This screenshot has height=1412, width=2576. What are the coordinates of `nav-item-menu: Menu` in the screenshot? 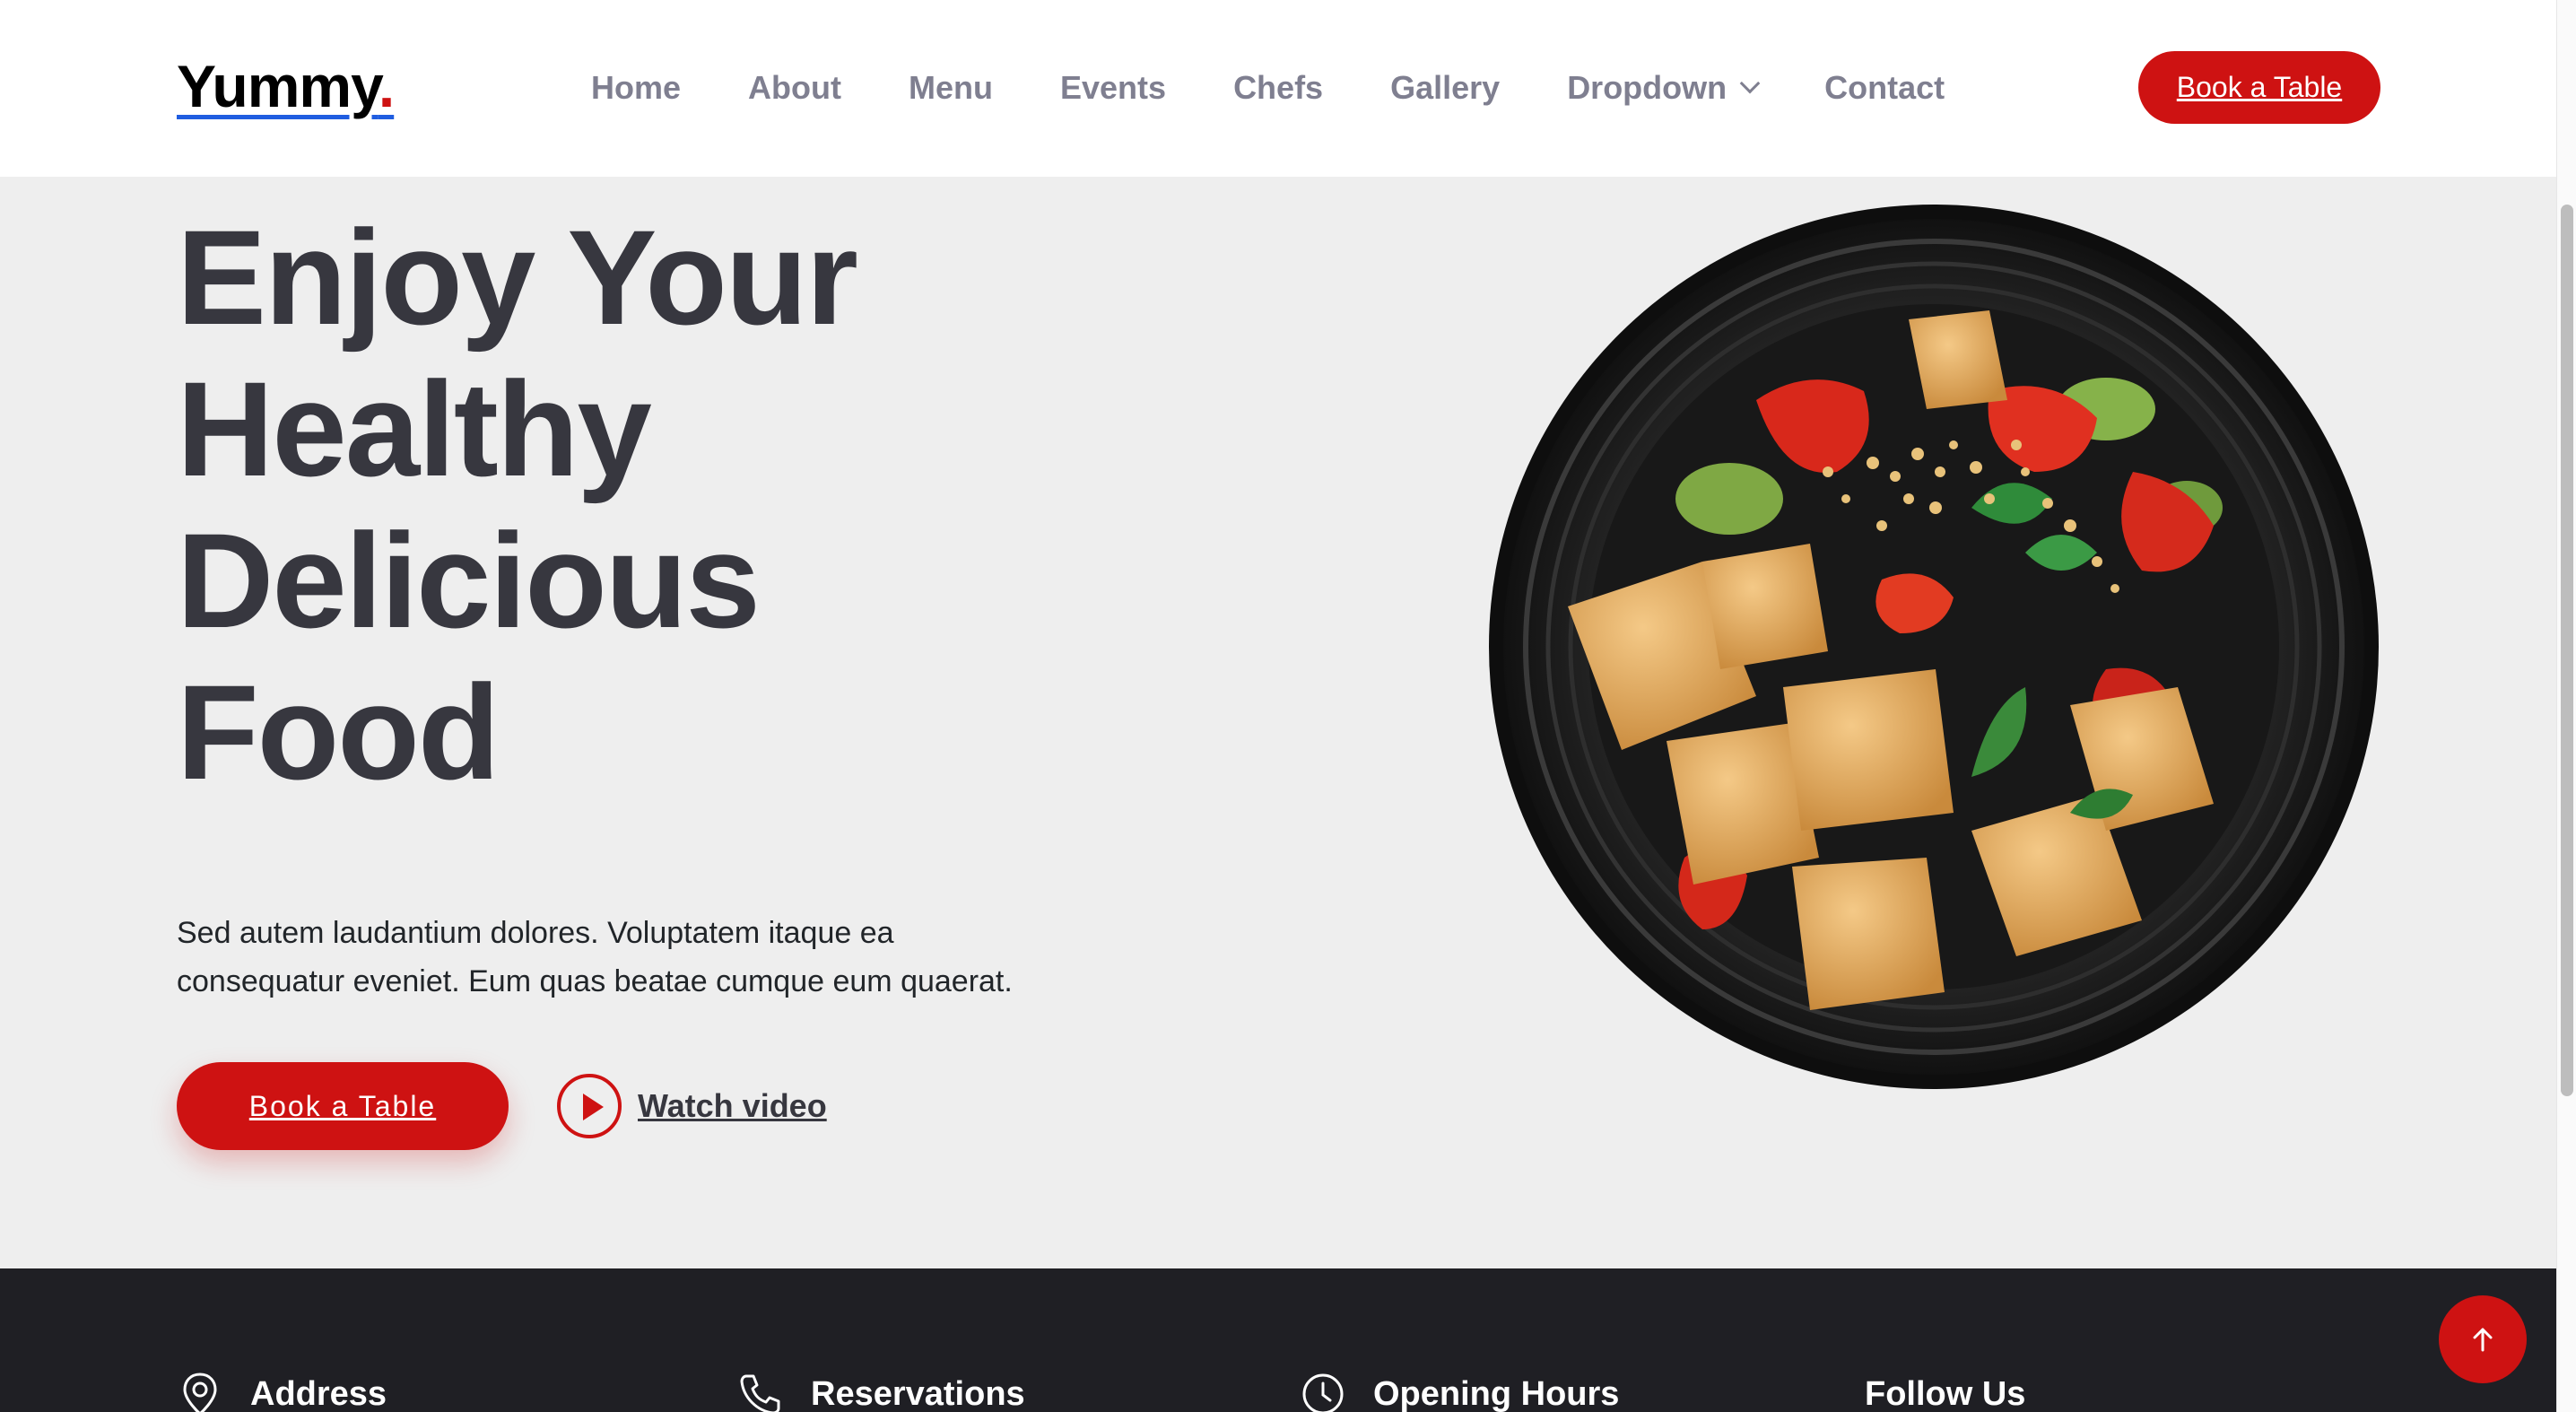 It's located at (951, 88).